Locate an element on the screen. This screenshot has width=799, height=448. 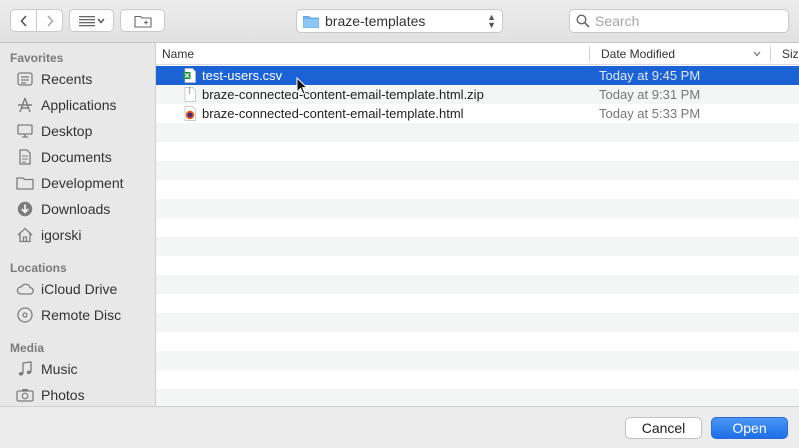
sidebar-item-recents: Recents is located at coordinates (77, 79).